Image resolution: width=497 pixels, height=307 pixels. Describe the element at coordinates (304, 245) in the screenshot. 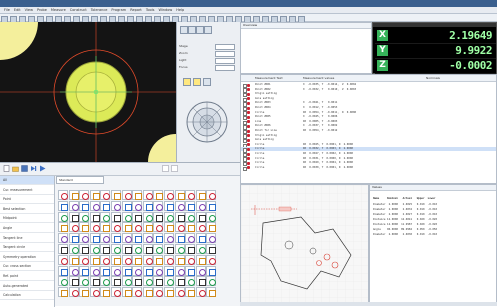

I see `cad-view` at that location.